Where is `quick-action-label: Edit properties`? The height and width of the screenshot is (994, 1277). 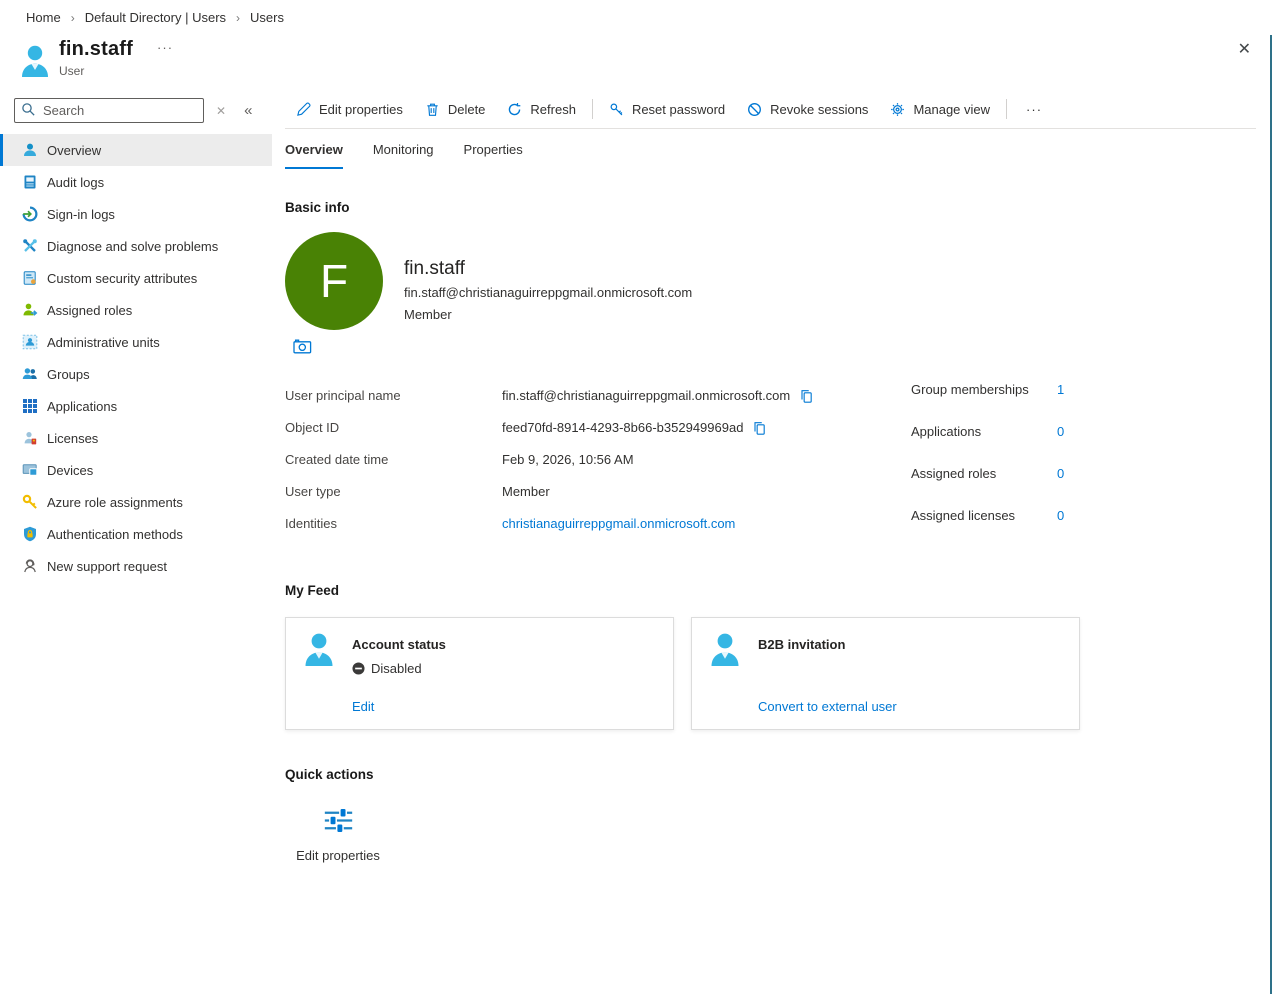 quick-action-label: Edit properties is located at coordinates (338, 855).